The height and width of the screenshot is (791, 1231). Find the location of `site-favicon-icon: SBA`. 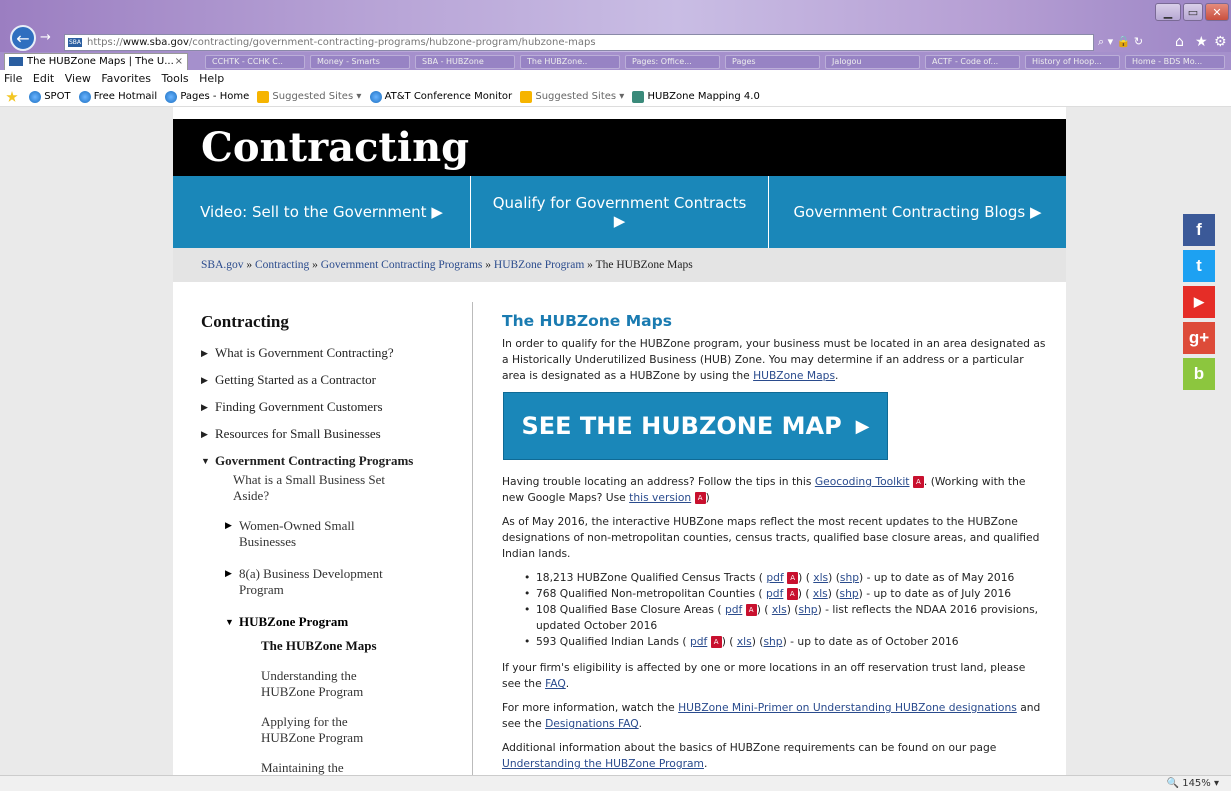

site-favicon-icon: SBA is located at coordinates (75, 42).